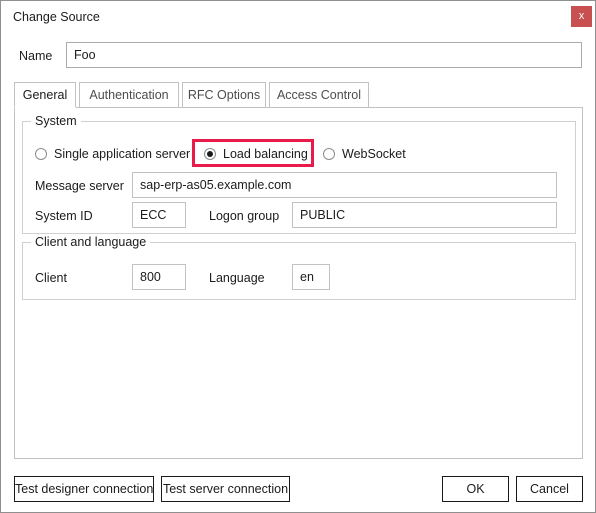 The height and width of the screenshot is (513, 596). I want to click on language-label: Language, so click(237, 278).